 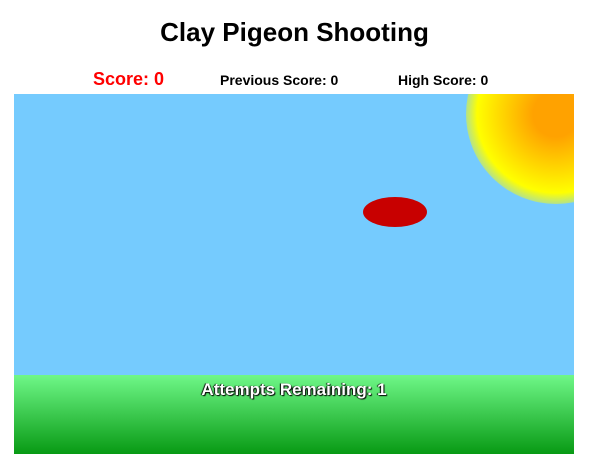 What do you see at coordinates (395, 212) in the screenshot?
I see `clay-pigeon-icon` at bounding box center [395, 212].